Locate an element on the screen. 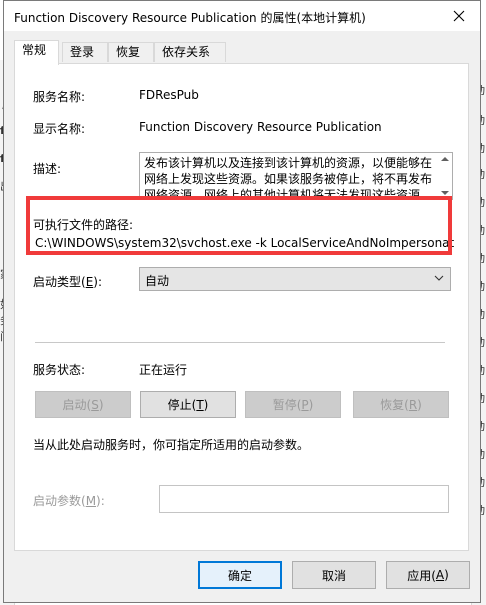 The height and width of the screenshot is (605, 486). stop-button: 停止(T) is located at coordinates (188, 404).